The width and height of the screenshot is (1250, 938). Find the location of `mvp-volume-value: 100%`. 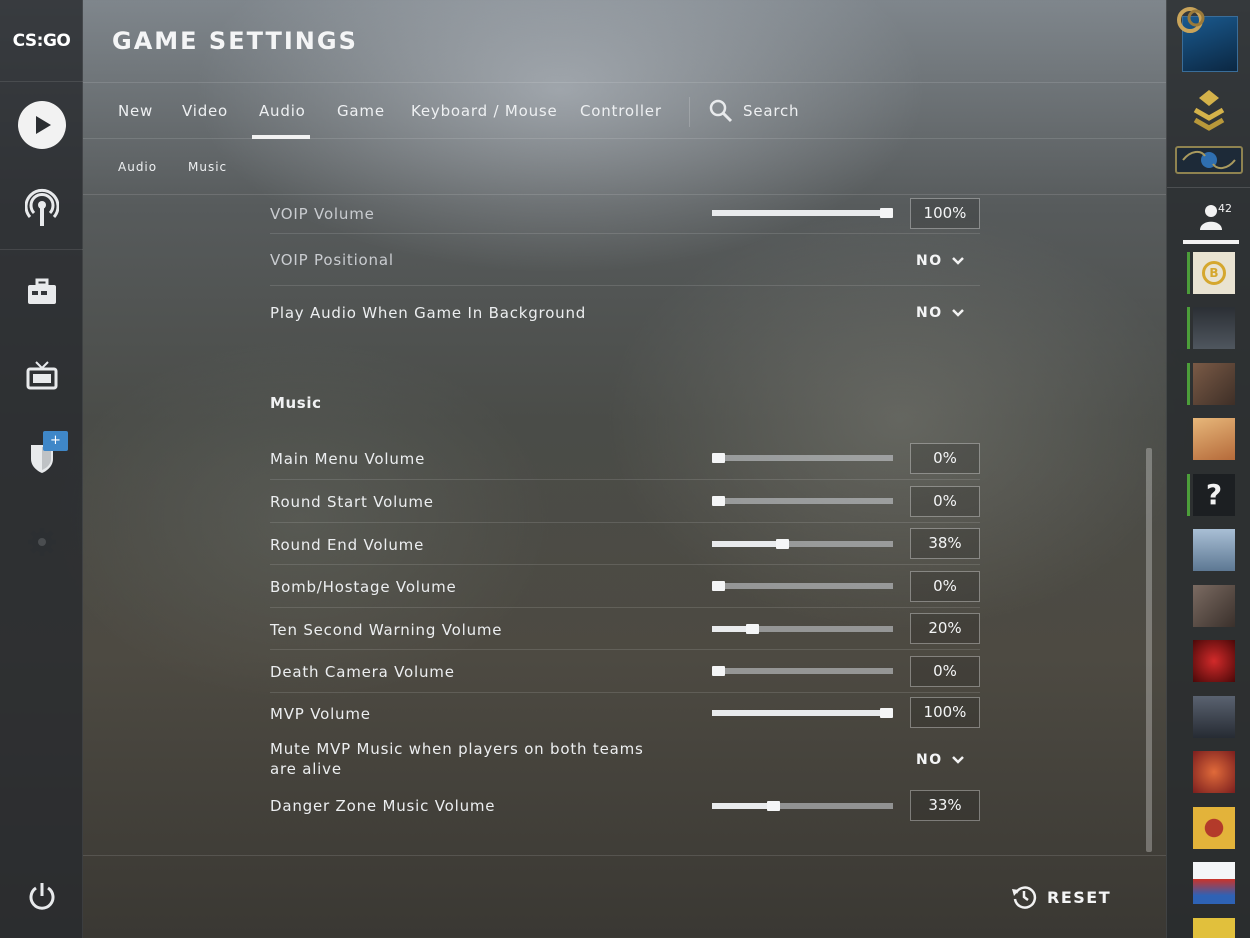

mvp-volume-value: 100% is located at coordinates (945, 712).